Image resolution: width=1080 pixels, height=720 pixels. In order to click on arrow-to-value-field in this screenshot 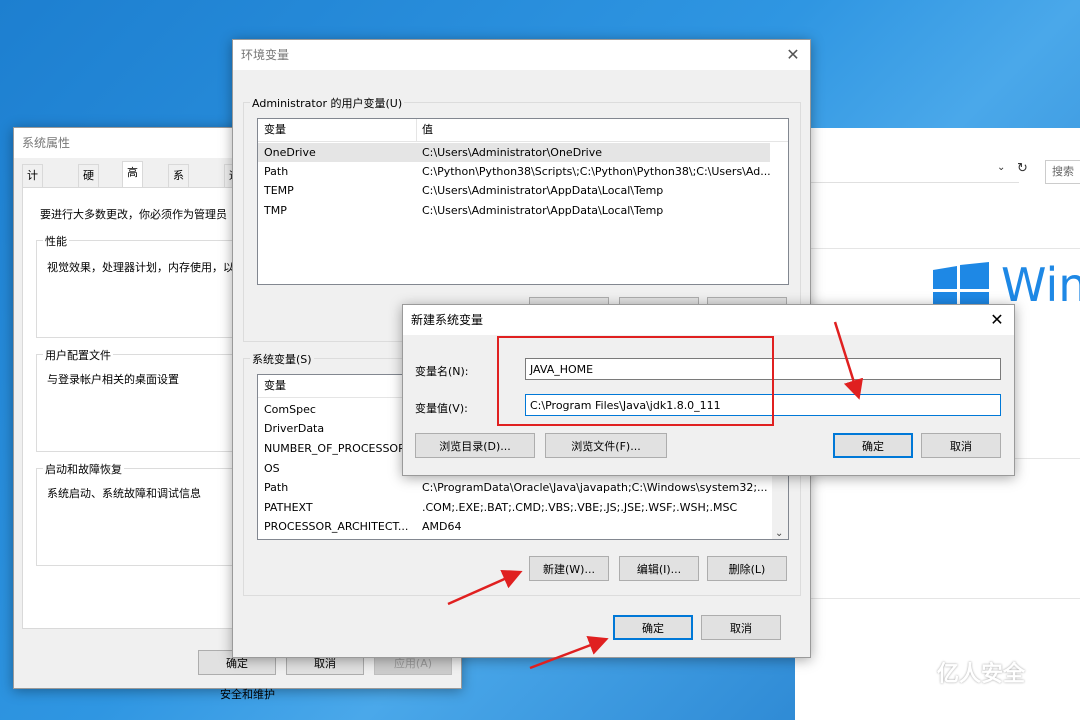, I will do `click(848, 360)`.